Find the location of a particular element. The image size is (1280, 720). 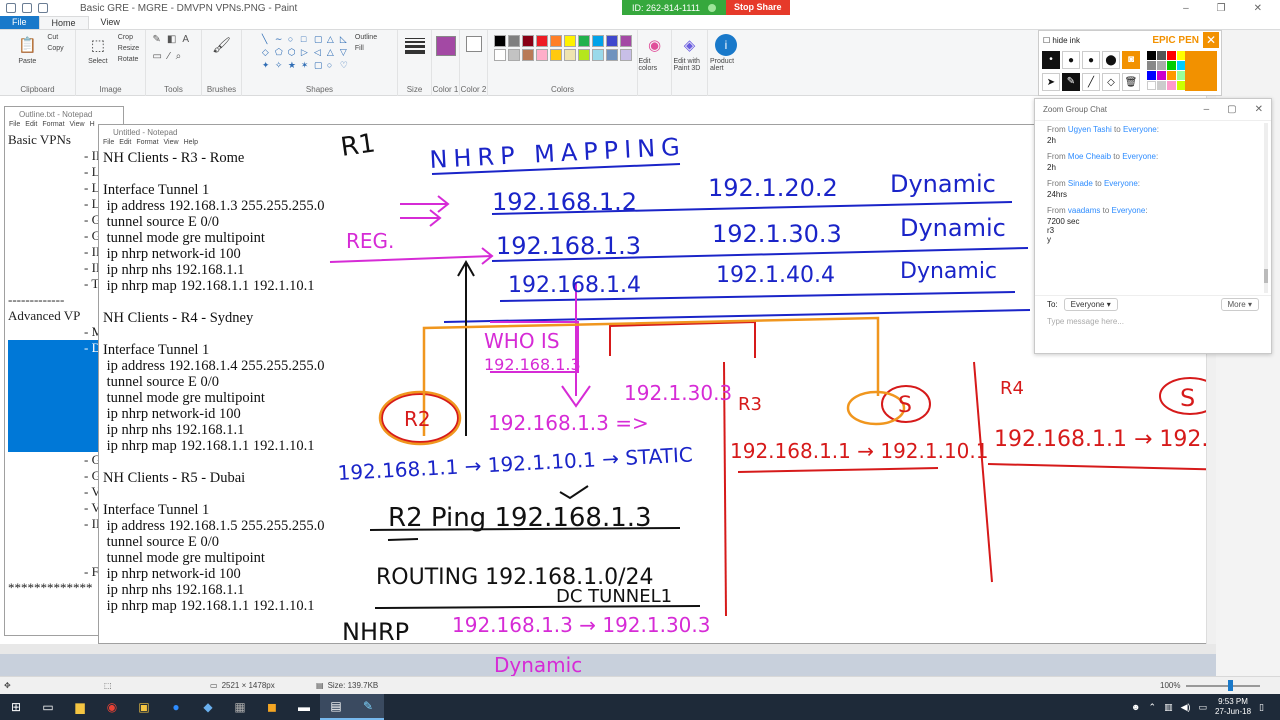

color1-button: Color 1 is located at coordinates (446, 63).